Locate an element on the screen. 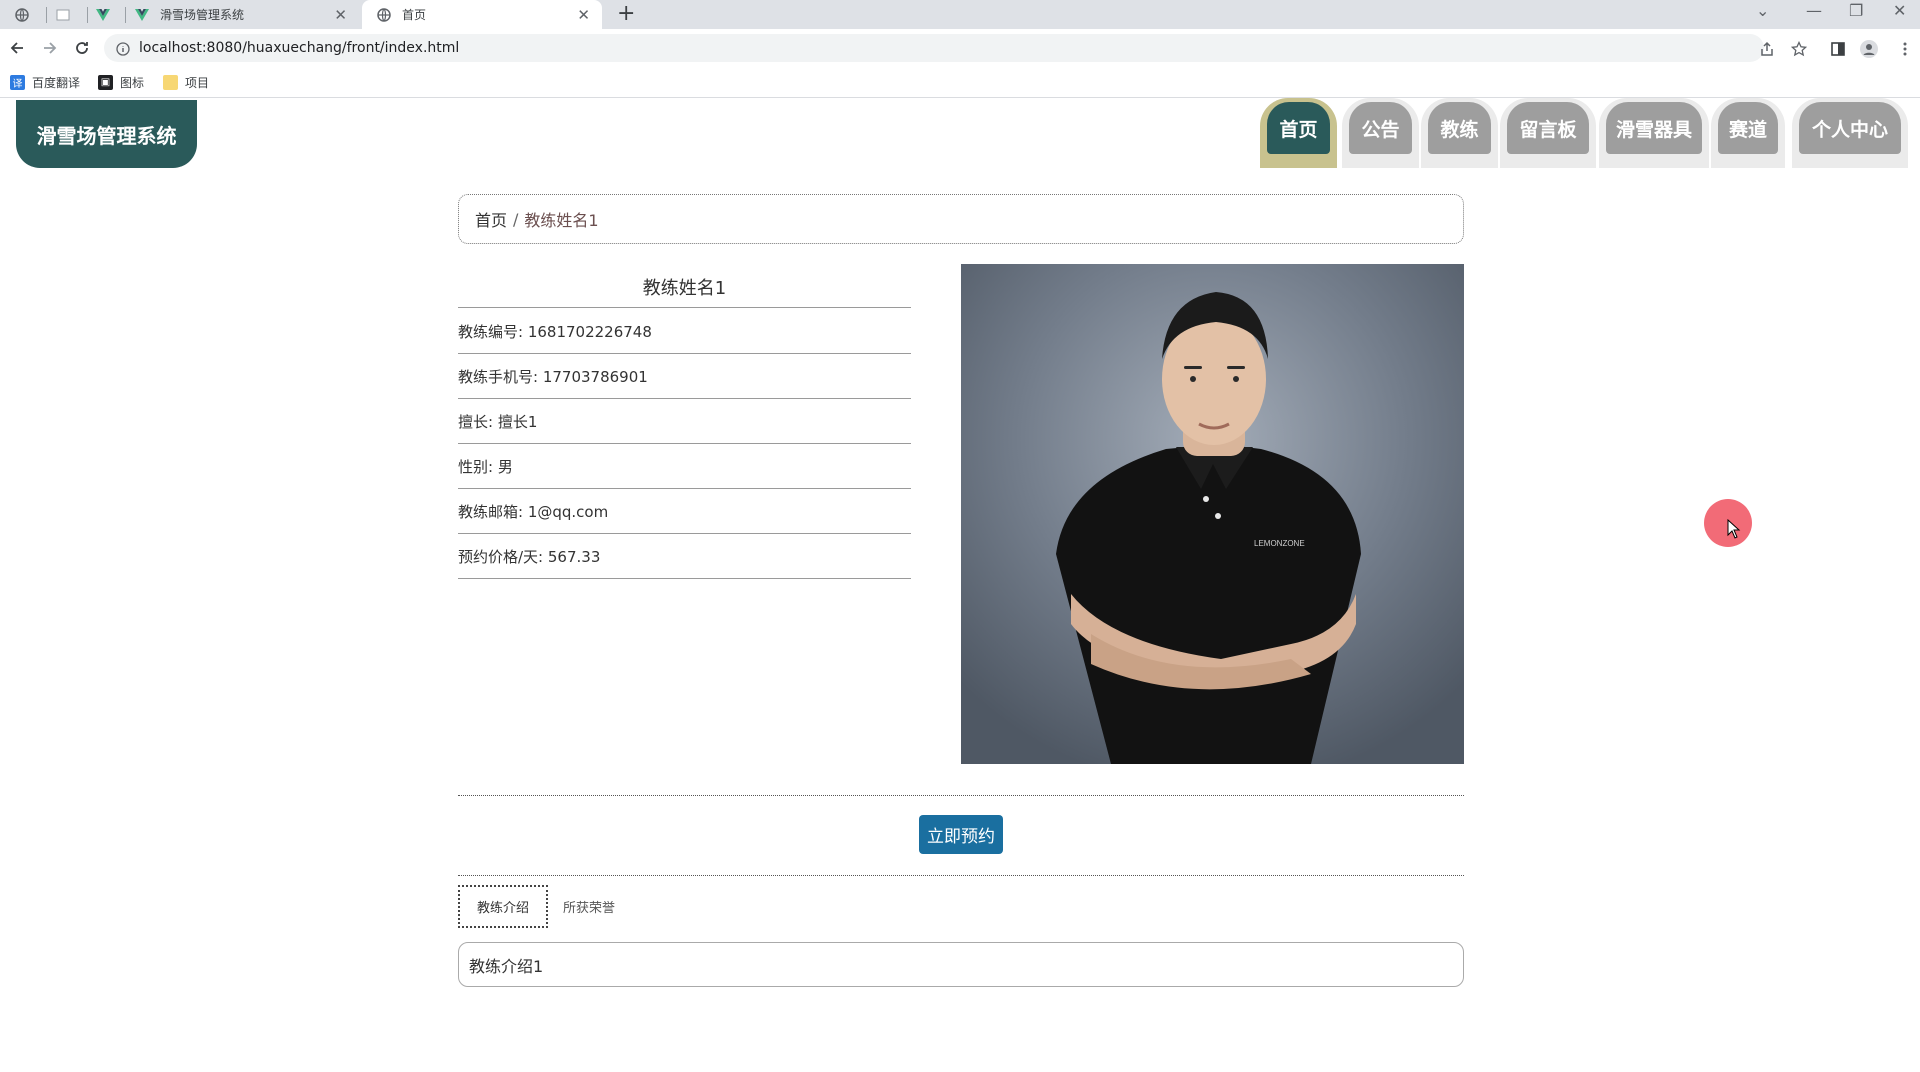  site-info-icon is located at coordinates (123, 50).